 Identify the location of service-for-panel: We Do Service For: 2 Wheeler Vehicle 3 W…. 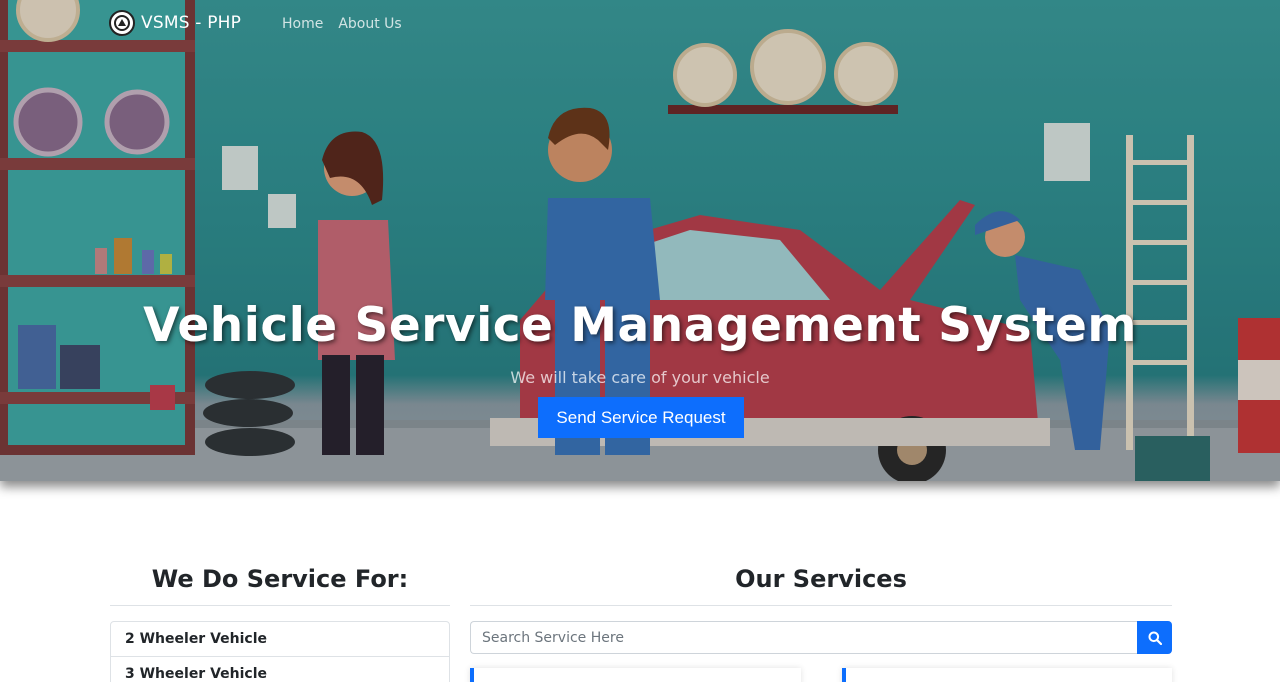
(280, 621).